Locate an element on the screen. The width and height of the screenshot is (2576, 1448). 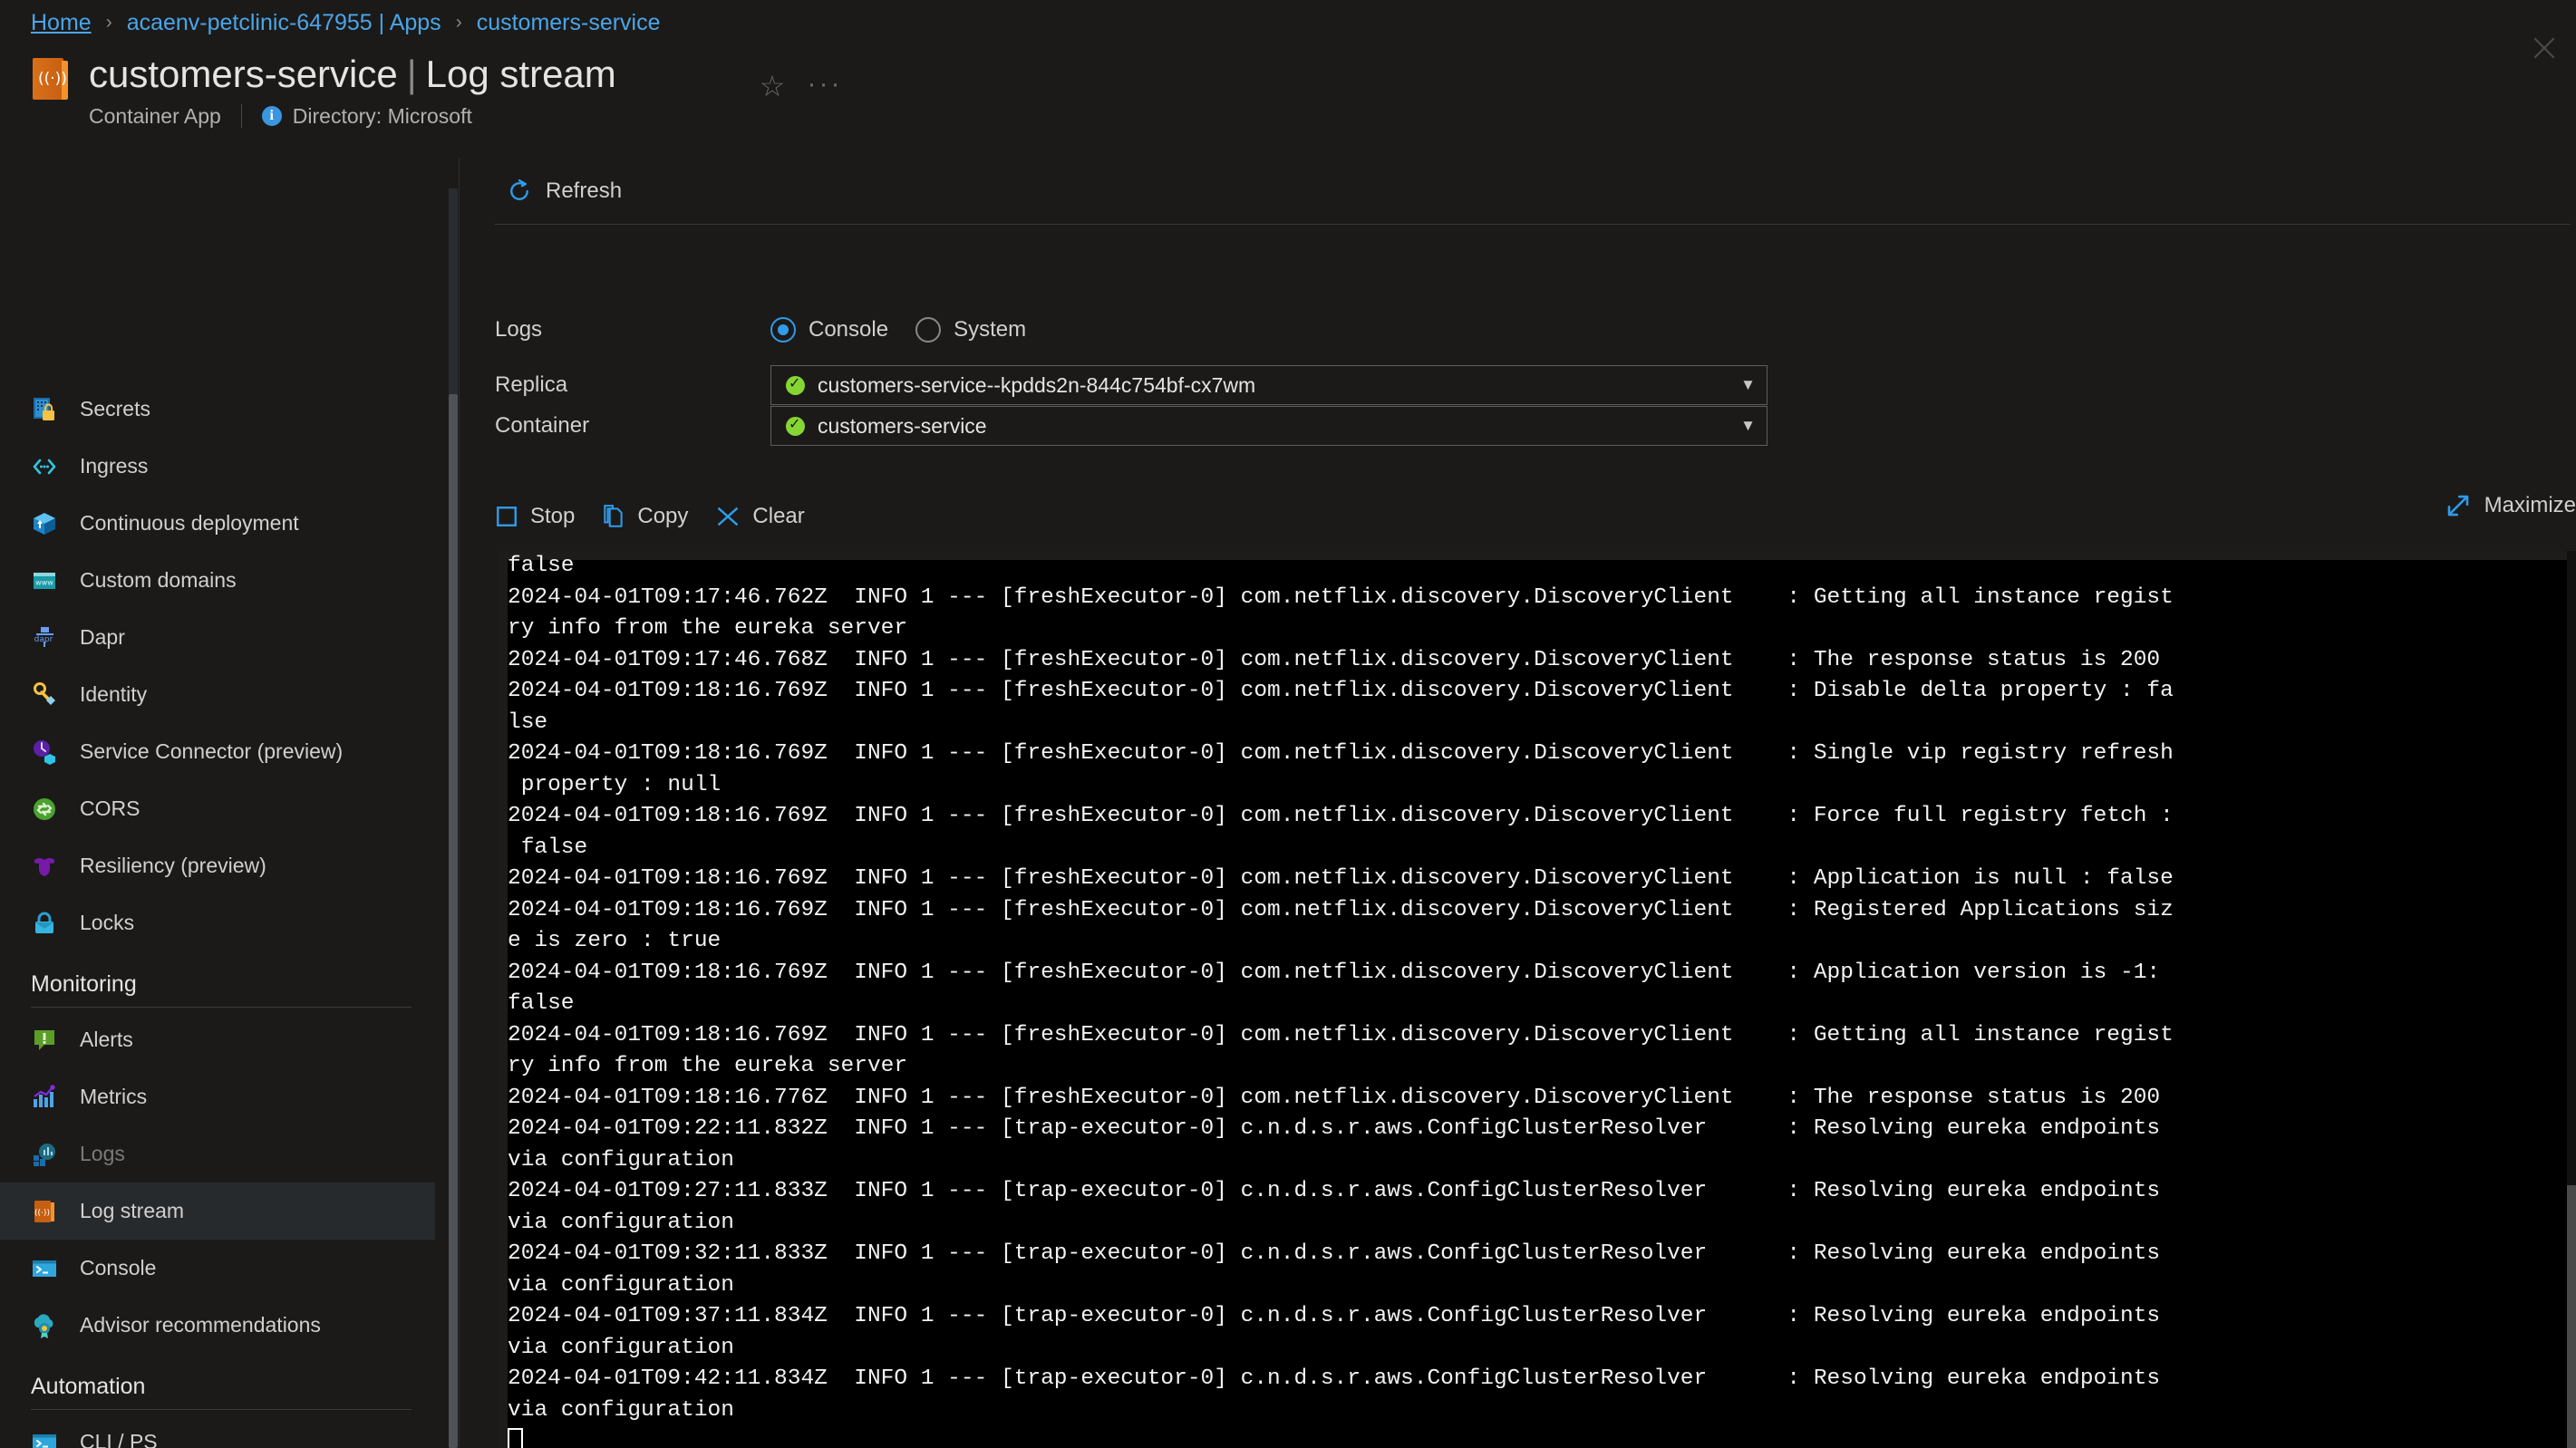
refresh-label: Refresh is located at coordinates (584, 191).